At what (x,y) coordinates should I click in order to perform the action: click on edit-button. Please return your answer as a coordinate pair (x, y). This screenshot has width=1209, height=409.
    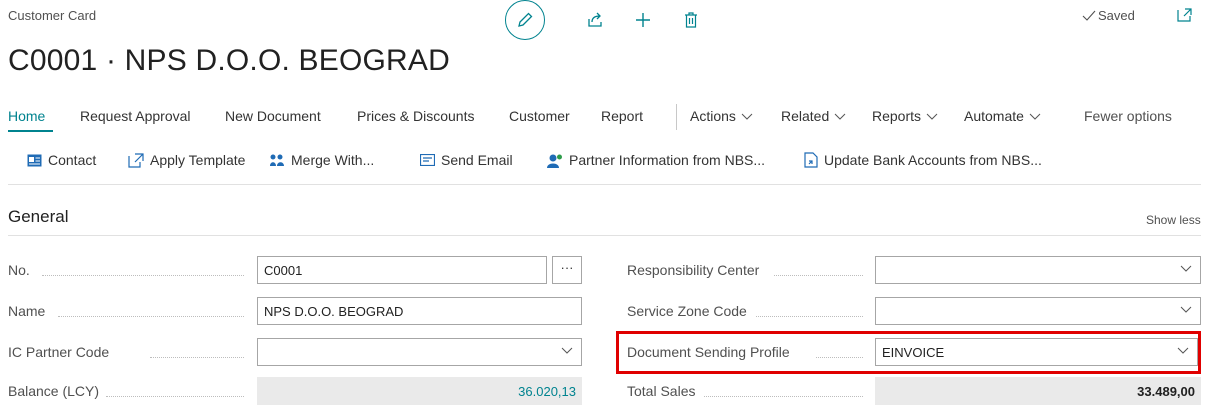
    Looking at the image, I should click on (525, 20).